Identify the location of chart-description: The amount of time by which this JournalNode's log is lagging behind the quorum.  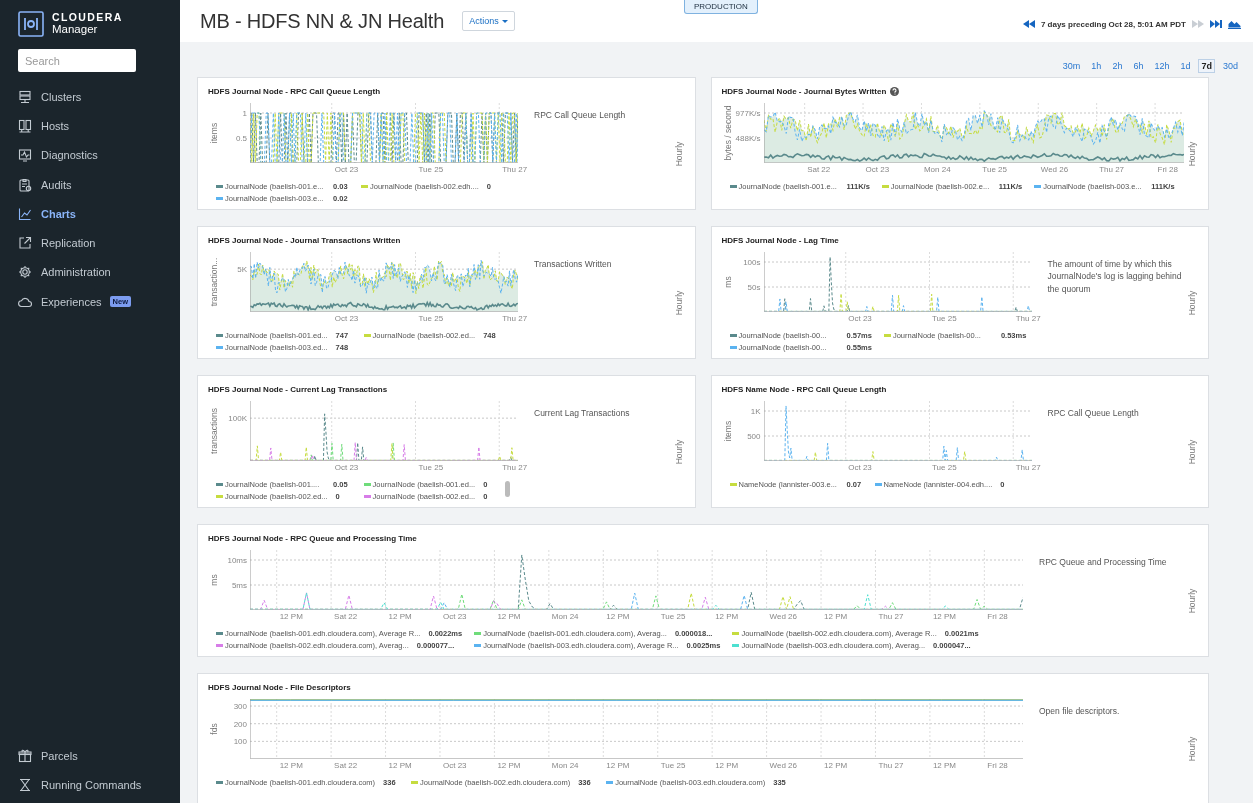
(1115, 276).